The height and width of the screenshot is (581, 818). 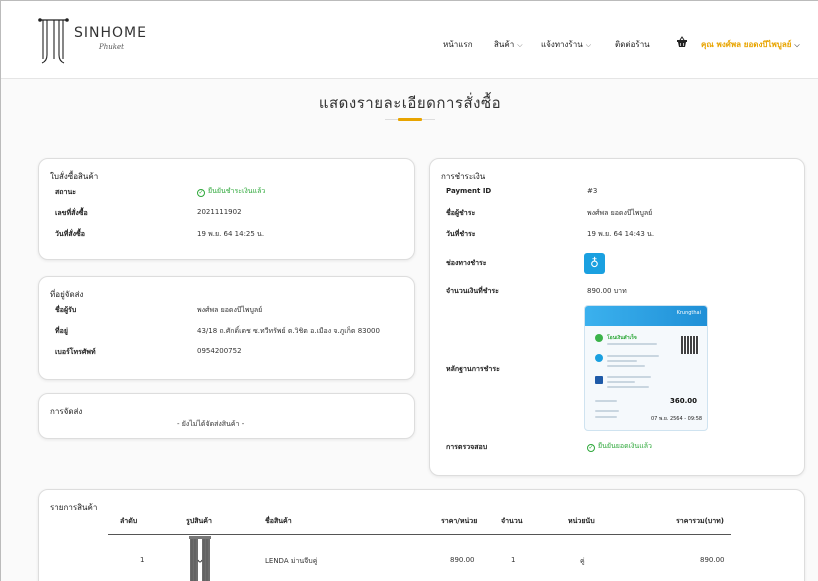 What do you see at coordinates (466, 263) in the screenshot?
I see `payment-channel-label: ช่องทางชำระ` at bounding box center [466, 263].